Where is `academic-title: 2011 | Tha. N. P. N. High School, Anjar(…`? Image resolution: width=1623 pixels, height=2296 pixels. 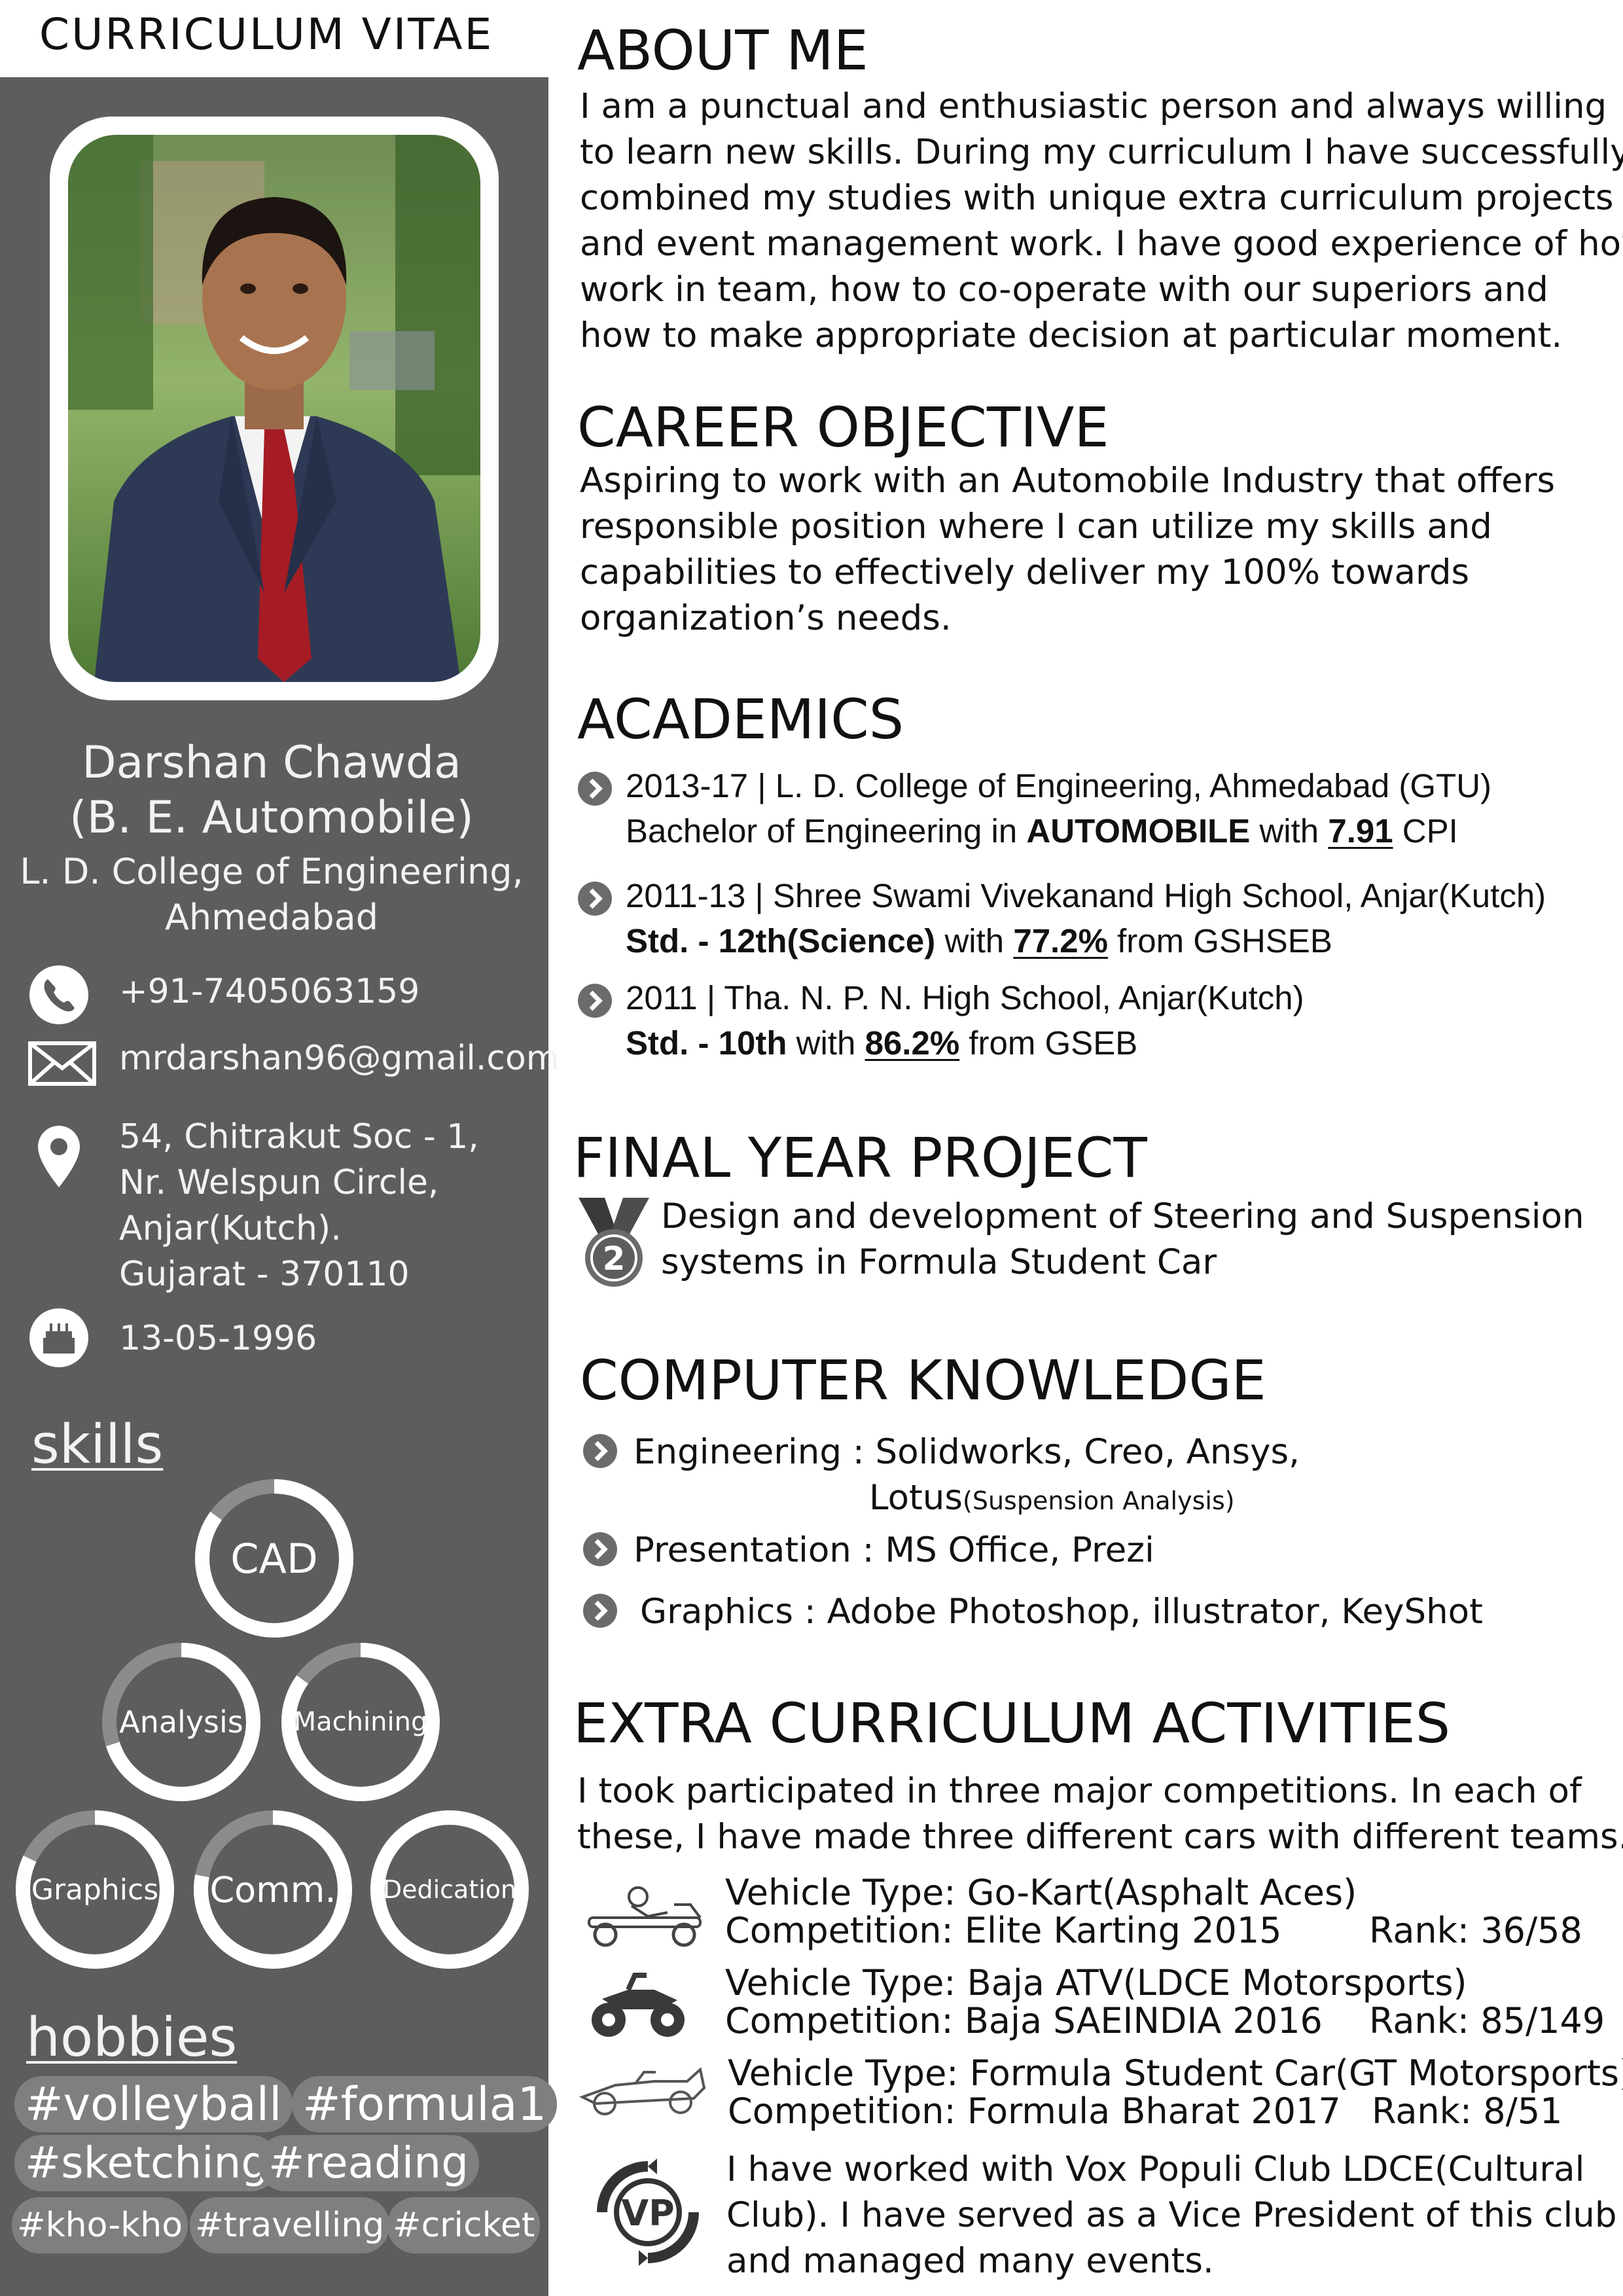
academic-title: 2011 | Tha. N. P. N. High School, Anjar(… is located at coordinates (965, 997).